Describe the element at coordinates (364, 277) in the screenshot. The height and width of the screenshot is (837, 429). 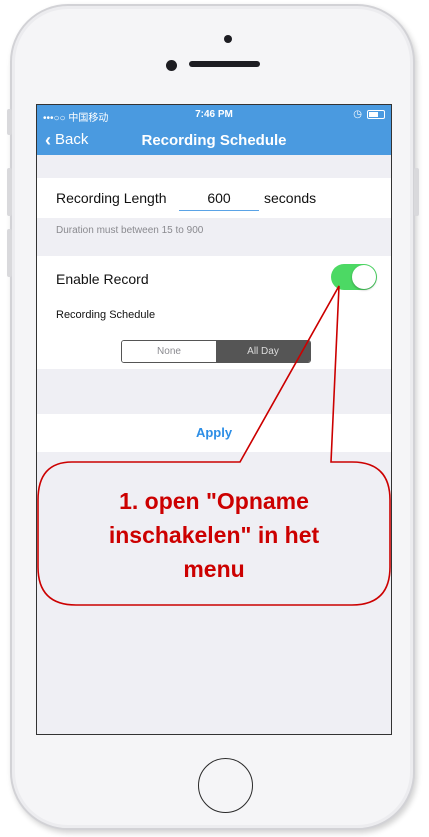
I see `toggle-knob` at that location.